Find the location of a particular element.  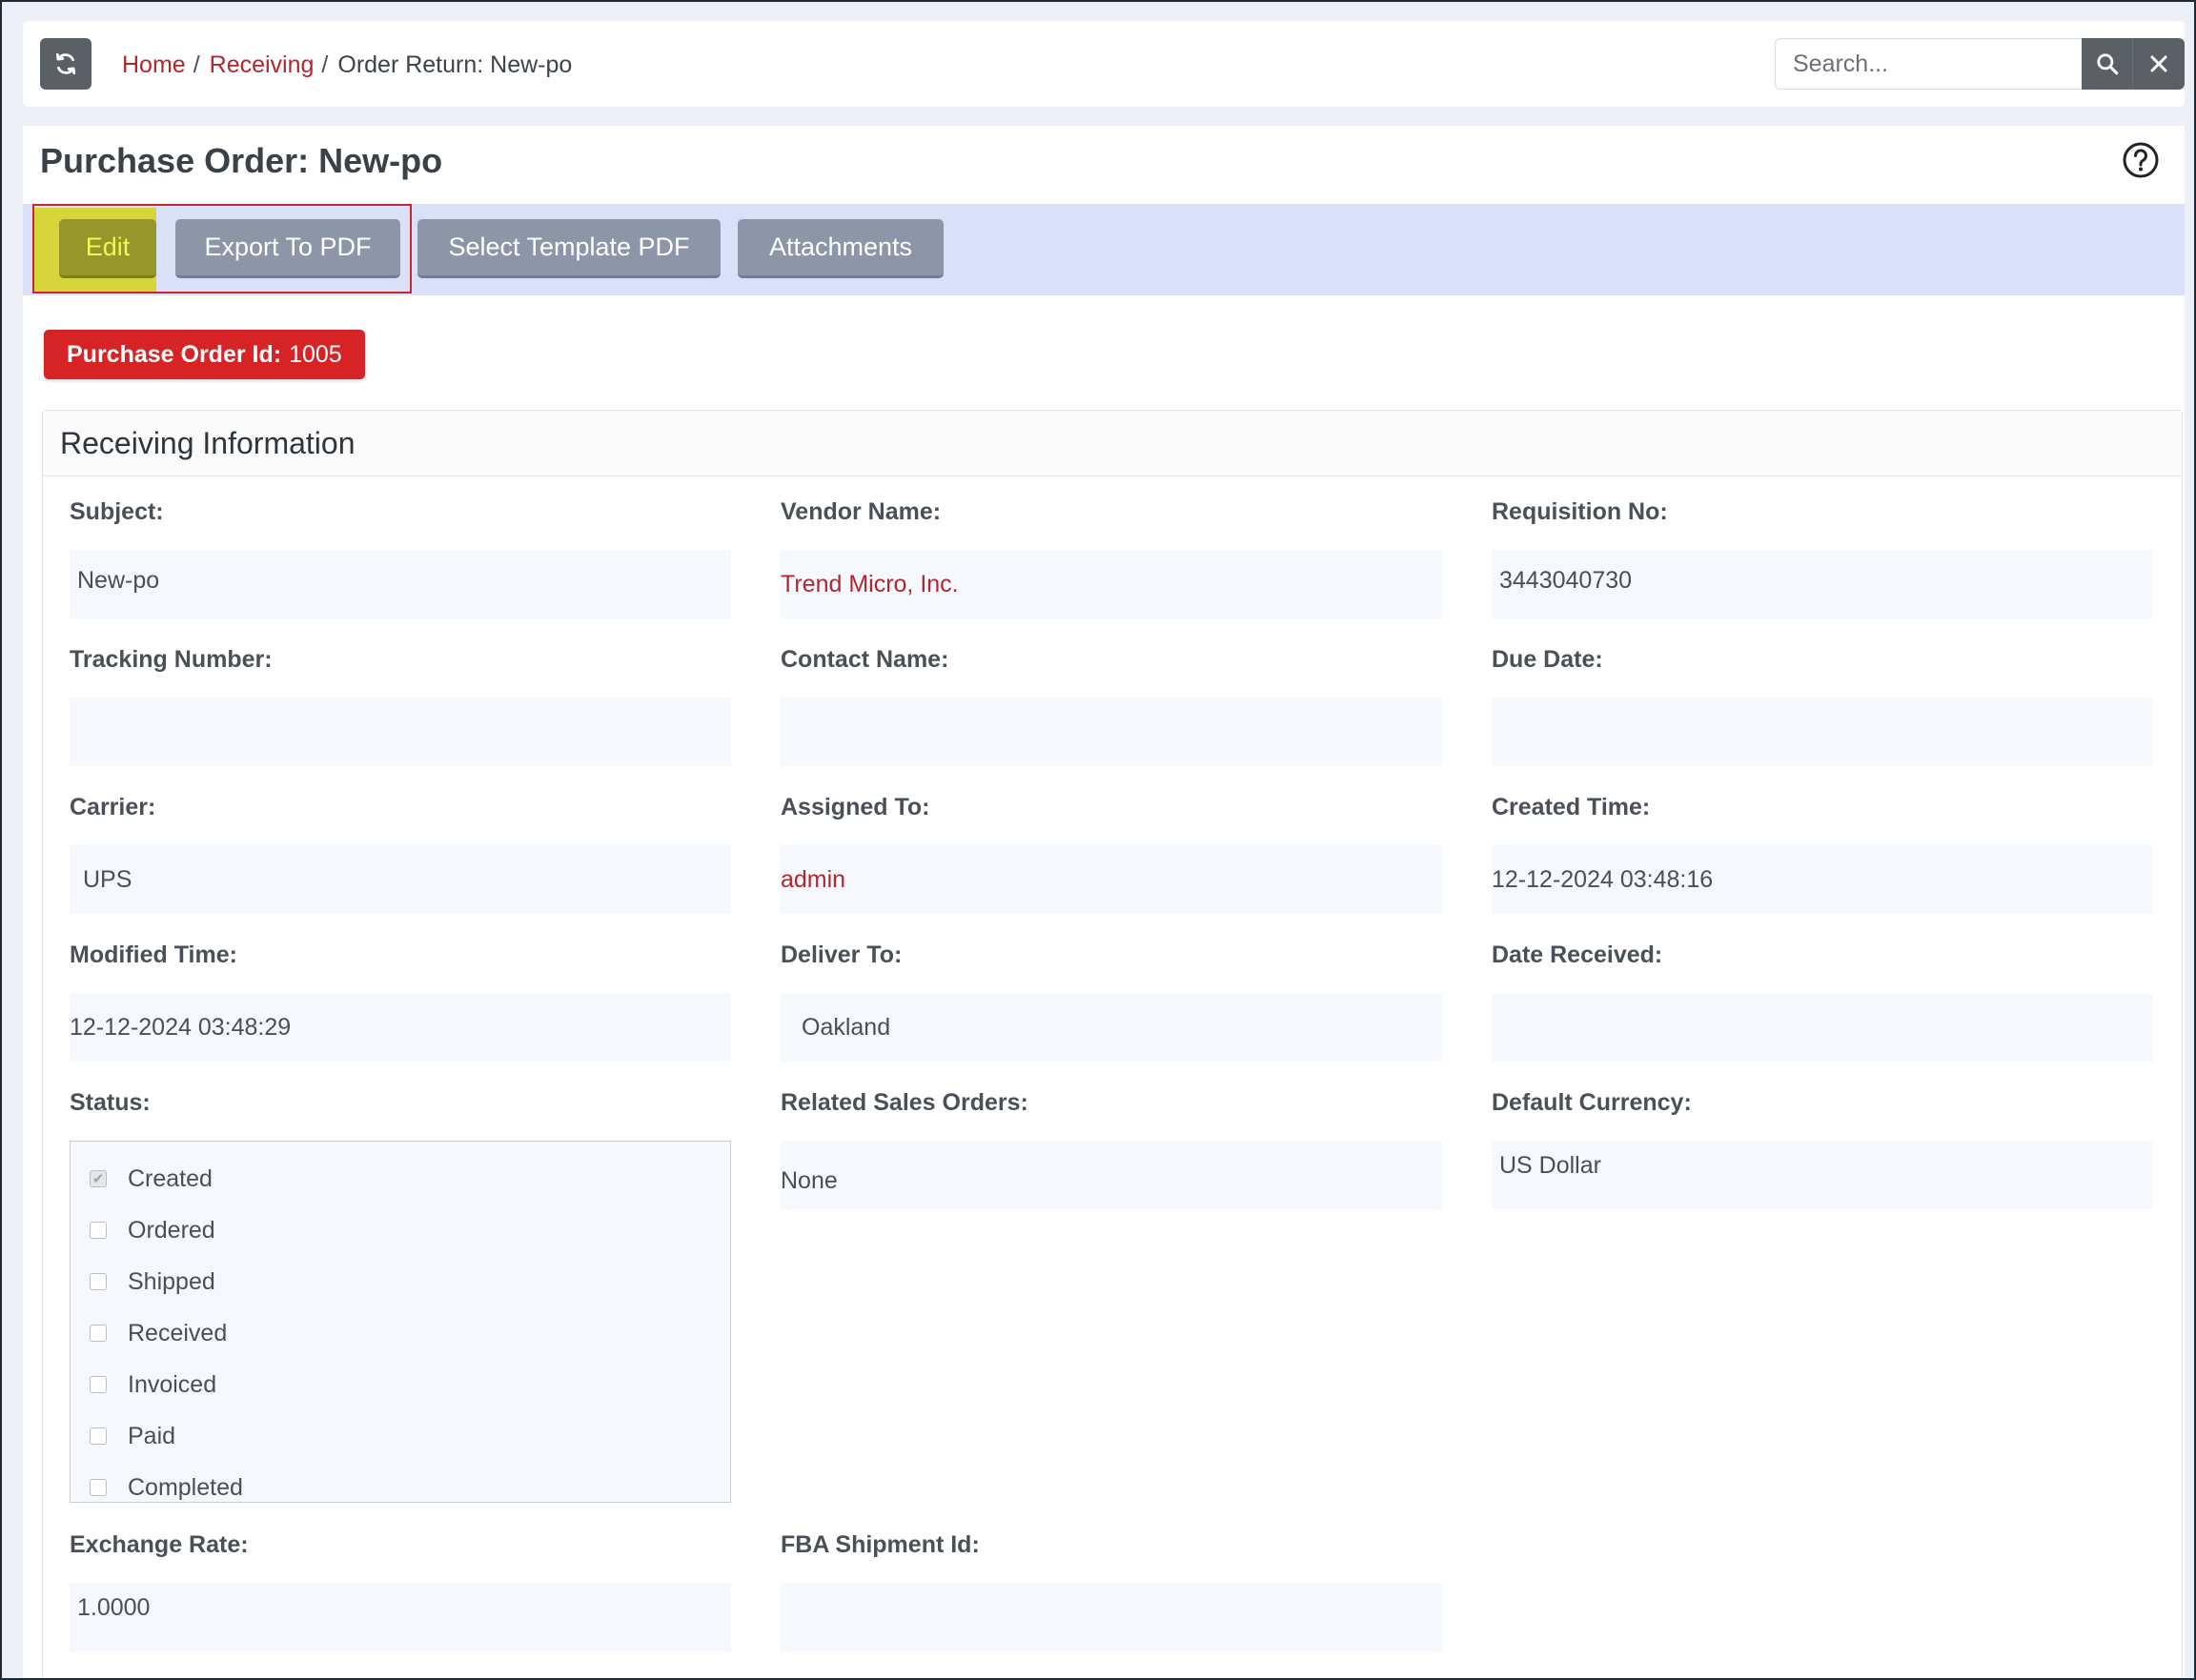

requisition-no-field: Requisition No: 3443040730 is located at coordinates (1822, 558).